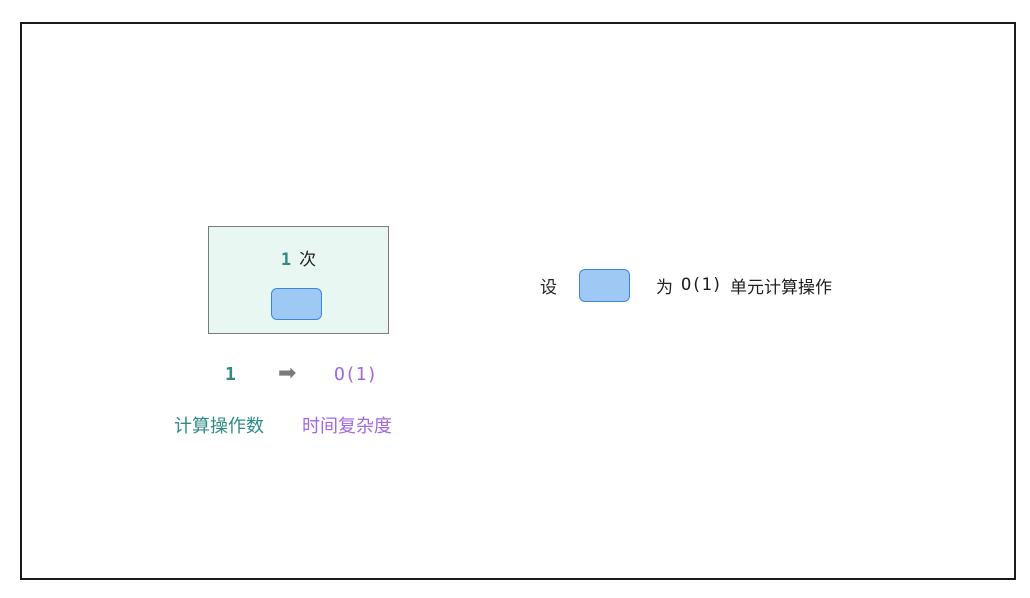 This screenshot has height=598, width=1030. What do you see at coordinates (298, 280) in the screenshot?
I see `operation-count-box: 1次` at bounding box center [298, 280].